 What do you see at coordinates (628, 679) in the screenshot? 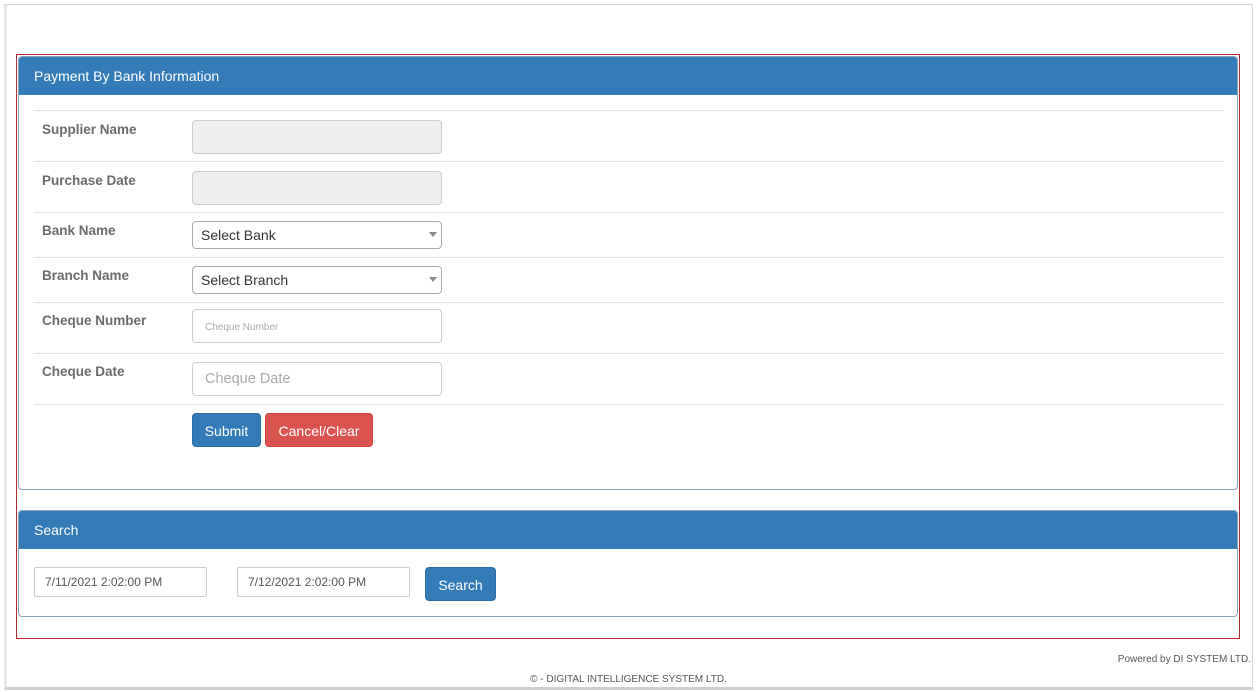
I see `copyright-text: © - DIGITAL INTELLIGENCE SYSTEM LTD.` at bounding box center [628, 679].